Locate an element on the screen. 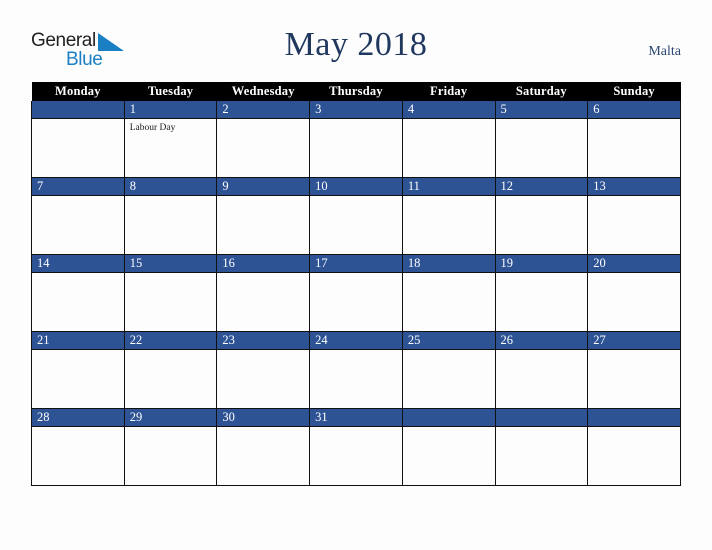  day-number: 15 is located at coordinates (170, 264).